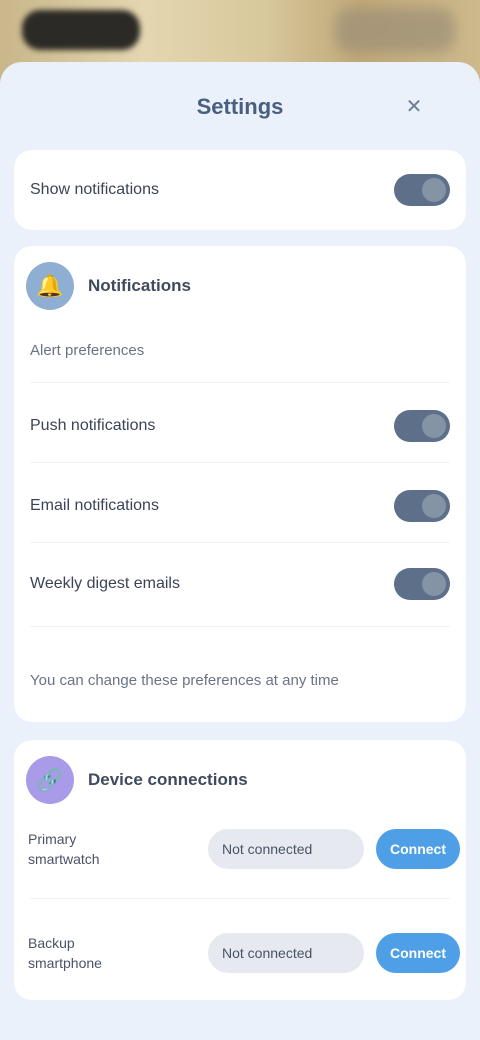  What do you see at coordinates (118, 849) in the screenshot?
I see `device-label-primary: Primary smartwatch` at bounding box center [118, 849].